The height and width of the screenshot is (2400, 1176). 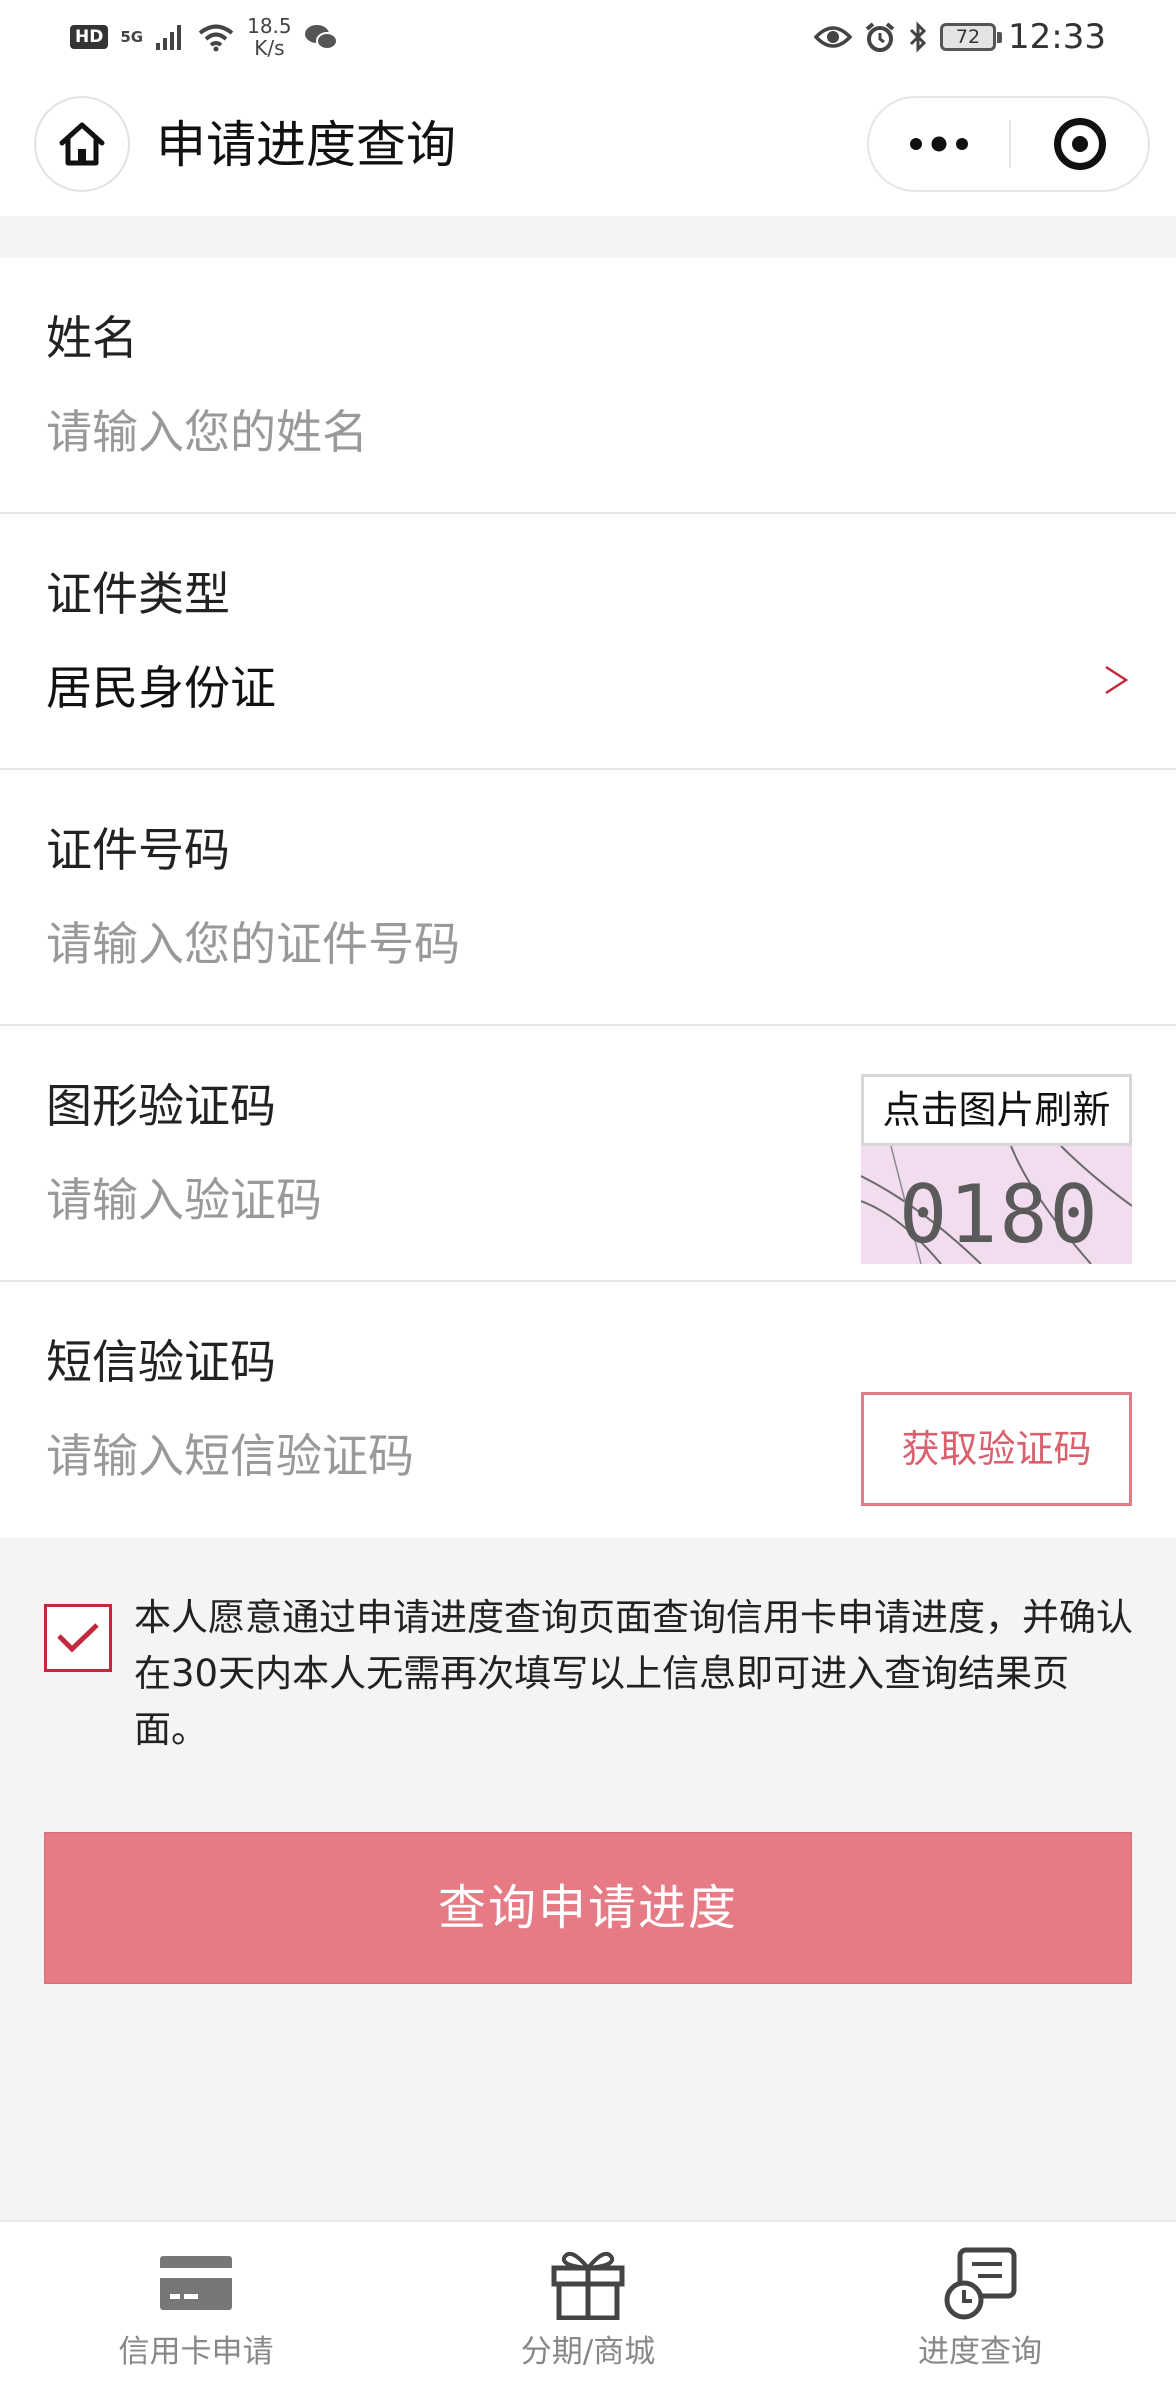 I want to click on sms-label: 短信验证码, so click(x=161, y=1362).